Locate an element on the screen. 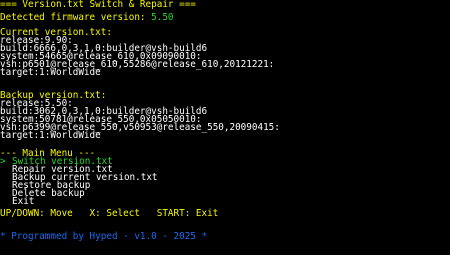  detected-firmware-label: Detected firmware version: is located at coordinates (76, 17).